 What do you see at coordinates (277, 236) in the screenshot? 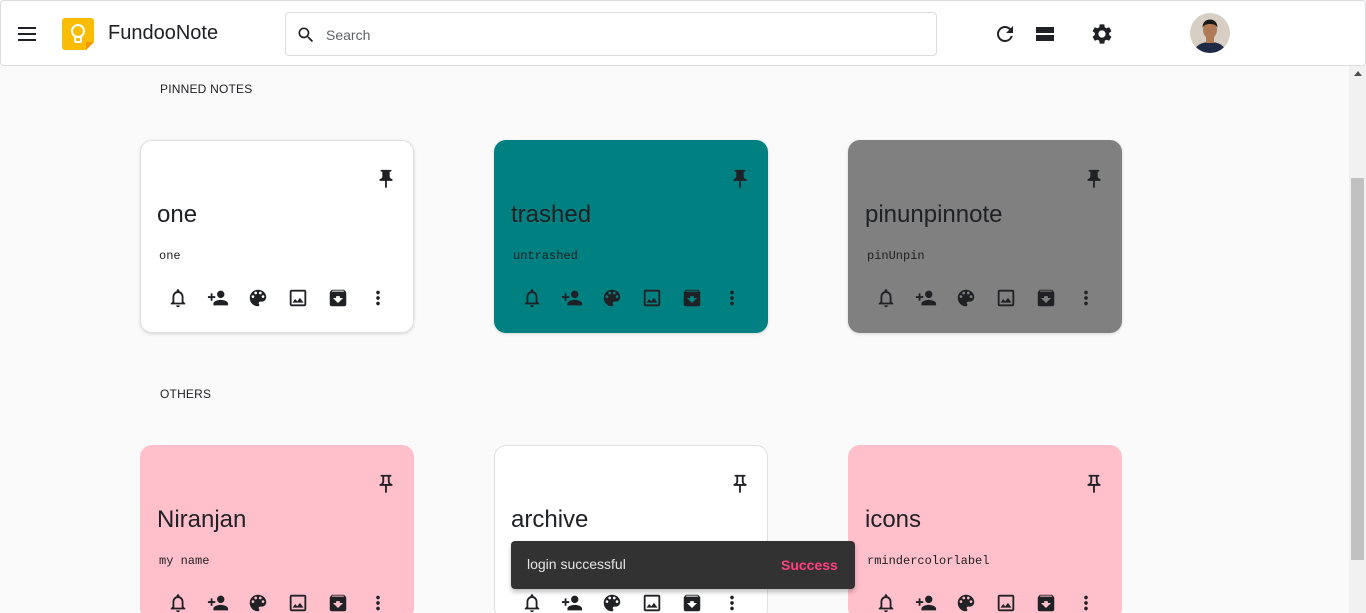
I see `note-card: one one` at bounding box center [277, 236].